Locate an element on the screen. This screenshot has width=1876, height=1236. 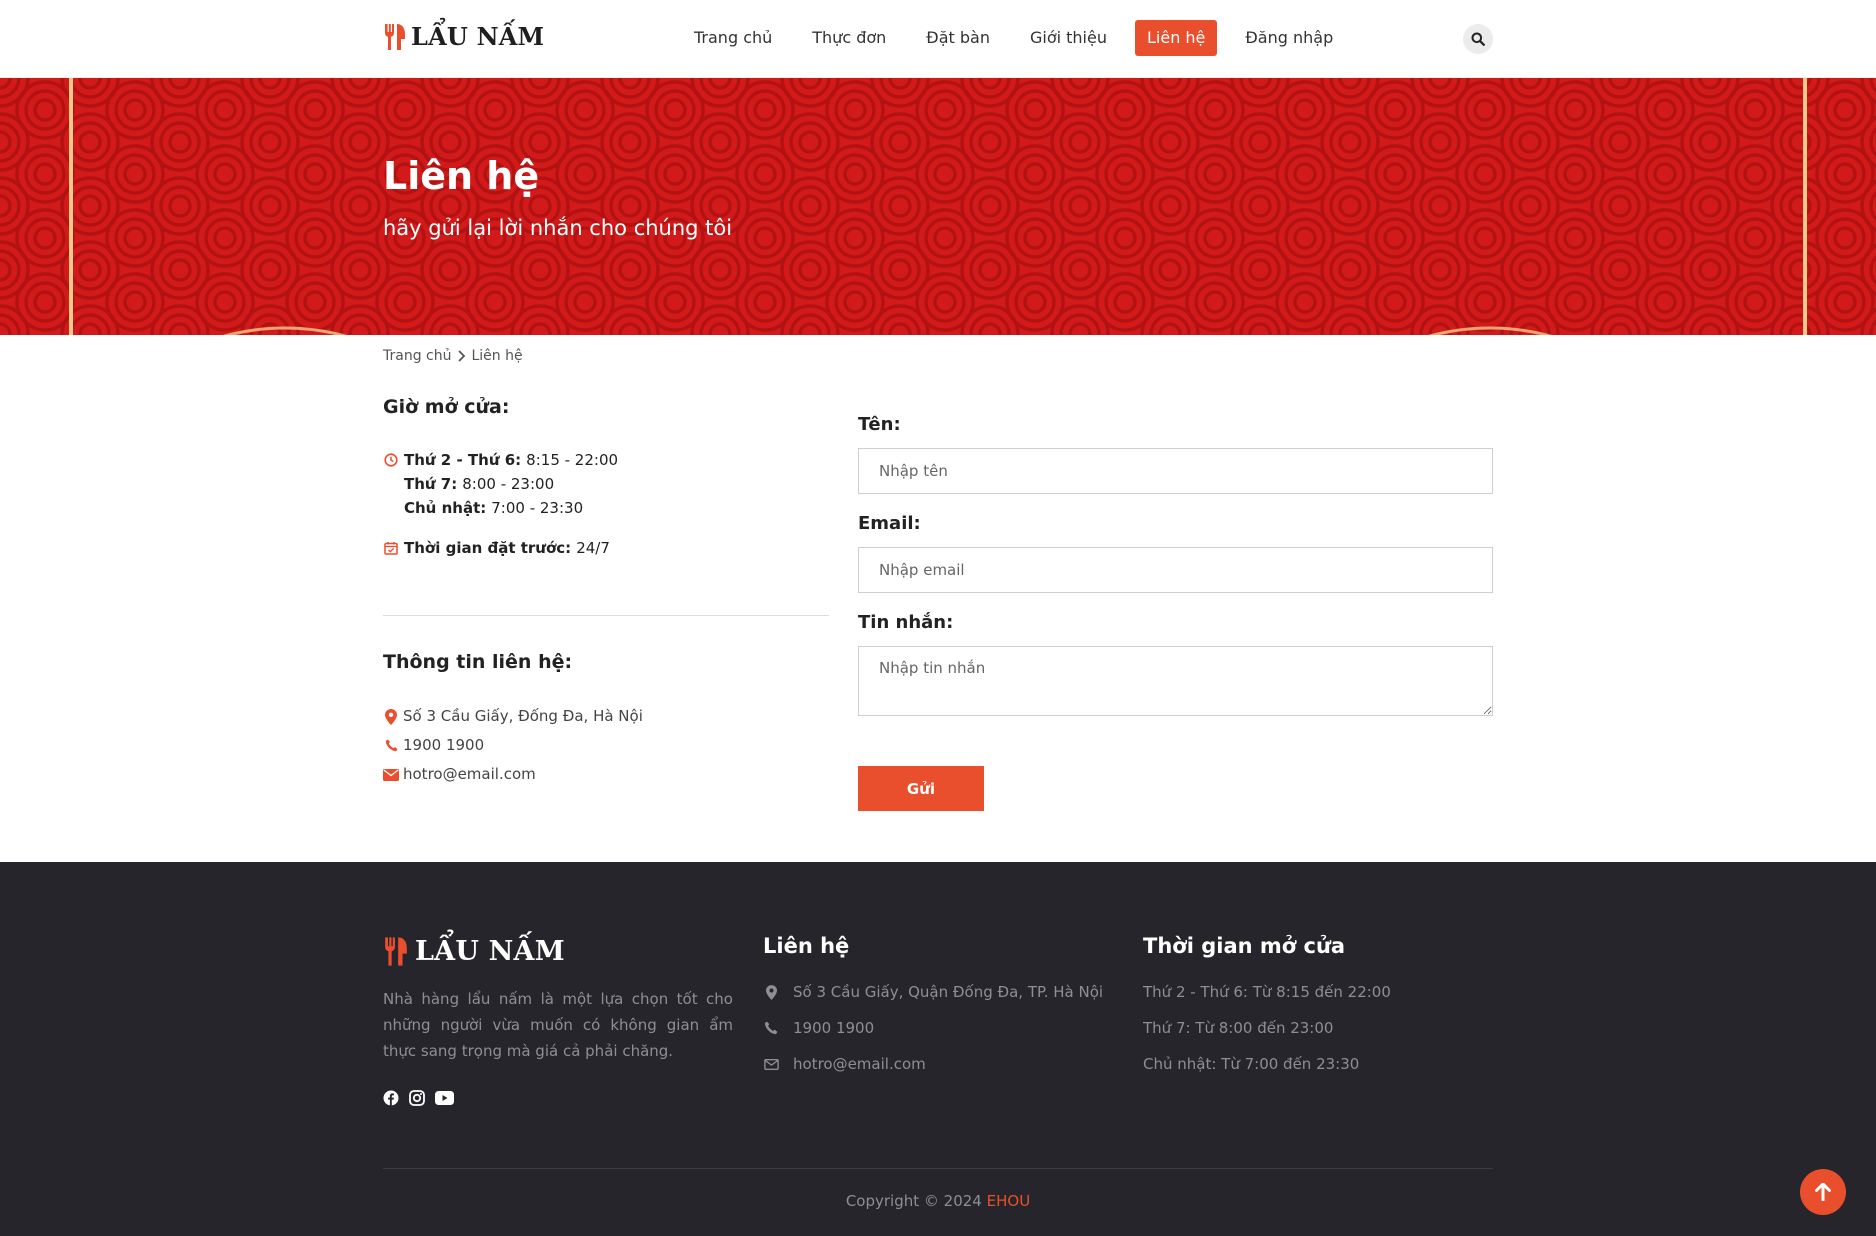
name-label: Tên: is located at coordinates (879, 424).